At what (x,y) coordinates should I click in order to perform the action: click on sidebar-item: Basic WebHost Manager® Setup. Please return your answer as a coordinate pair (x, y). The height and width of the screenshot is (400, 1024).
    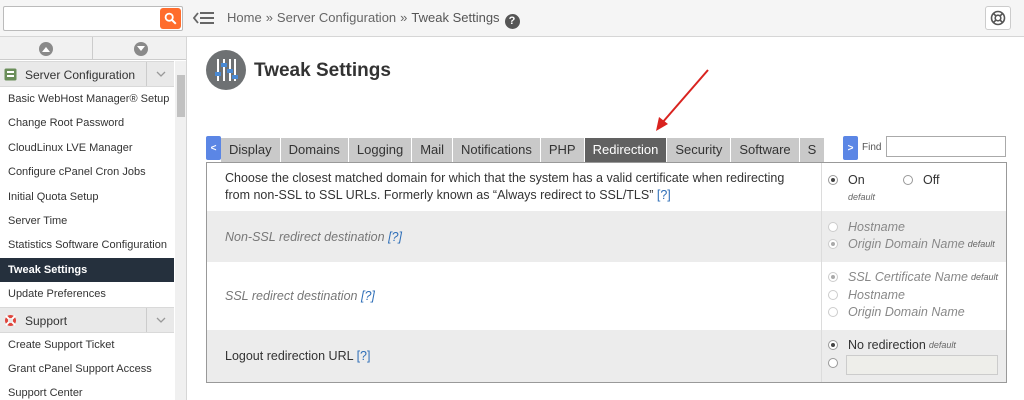
    Looking at the image, I should click on (87, 99).